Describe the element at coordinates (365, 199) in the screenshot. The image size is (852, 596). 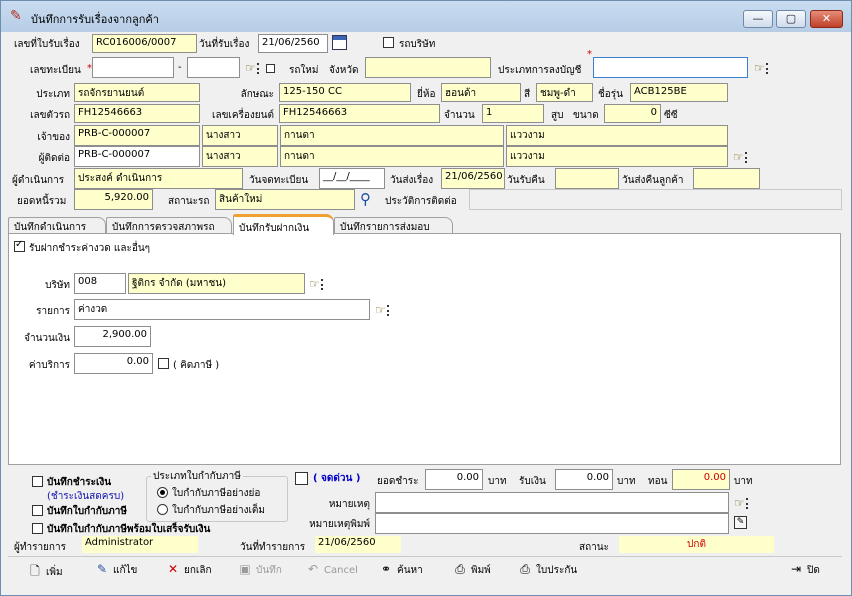
I see `search-history-icon: ⚲` at that location.